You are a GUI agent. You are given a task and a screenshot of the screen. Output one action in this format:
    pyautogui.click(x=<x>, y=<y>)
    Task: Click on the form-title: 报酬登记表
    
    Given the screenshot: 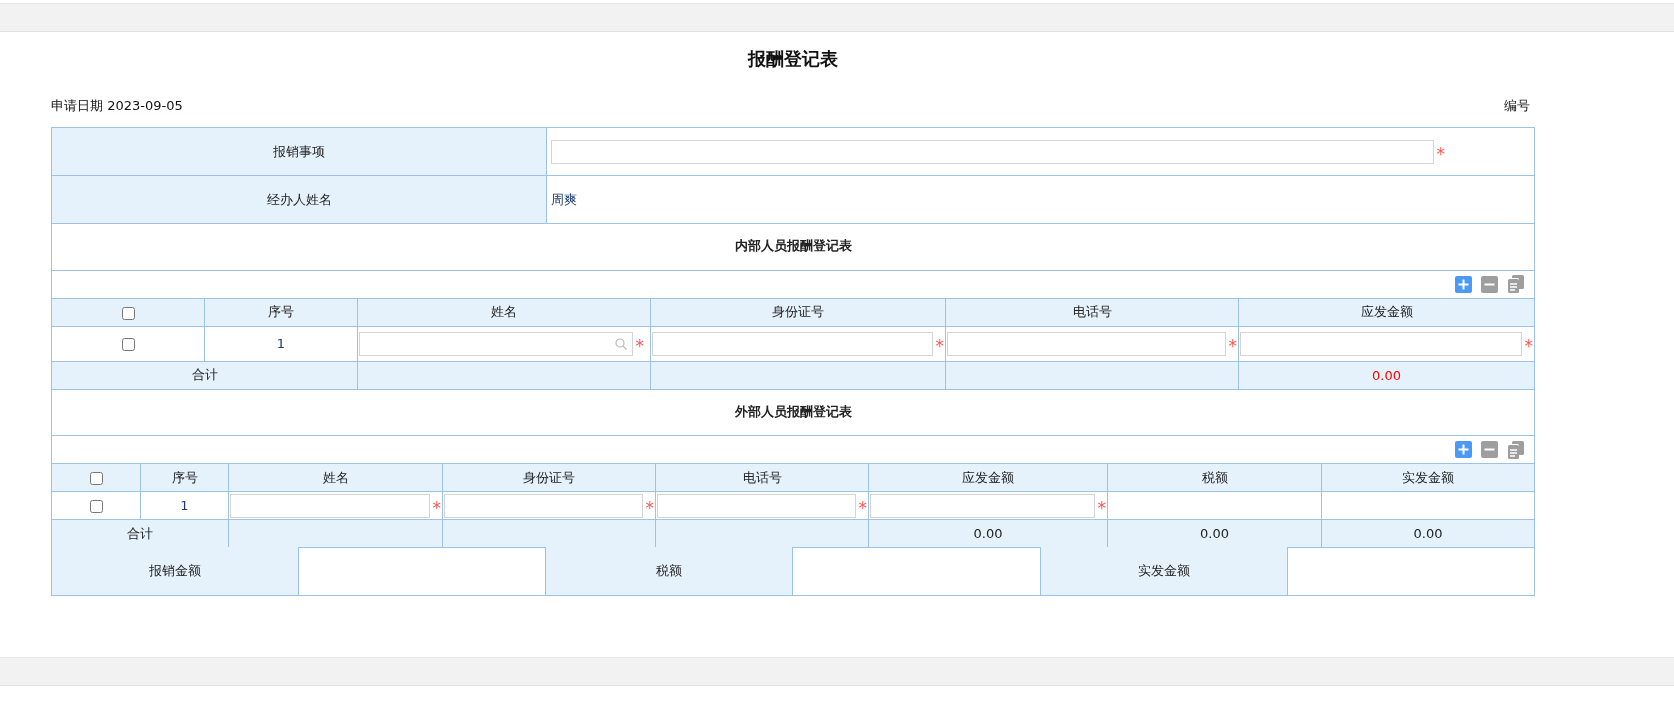 What is the action you would take?
    pyautogui.click(x=792, y=58)
    